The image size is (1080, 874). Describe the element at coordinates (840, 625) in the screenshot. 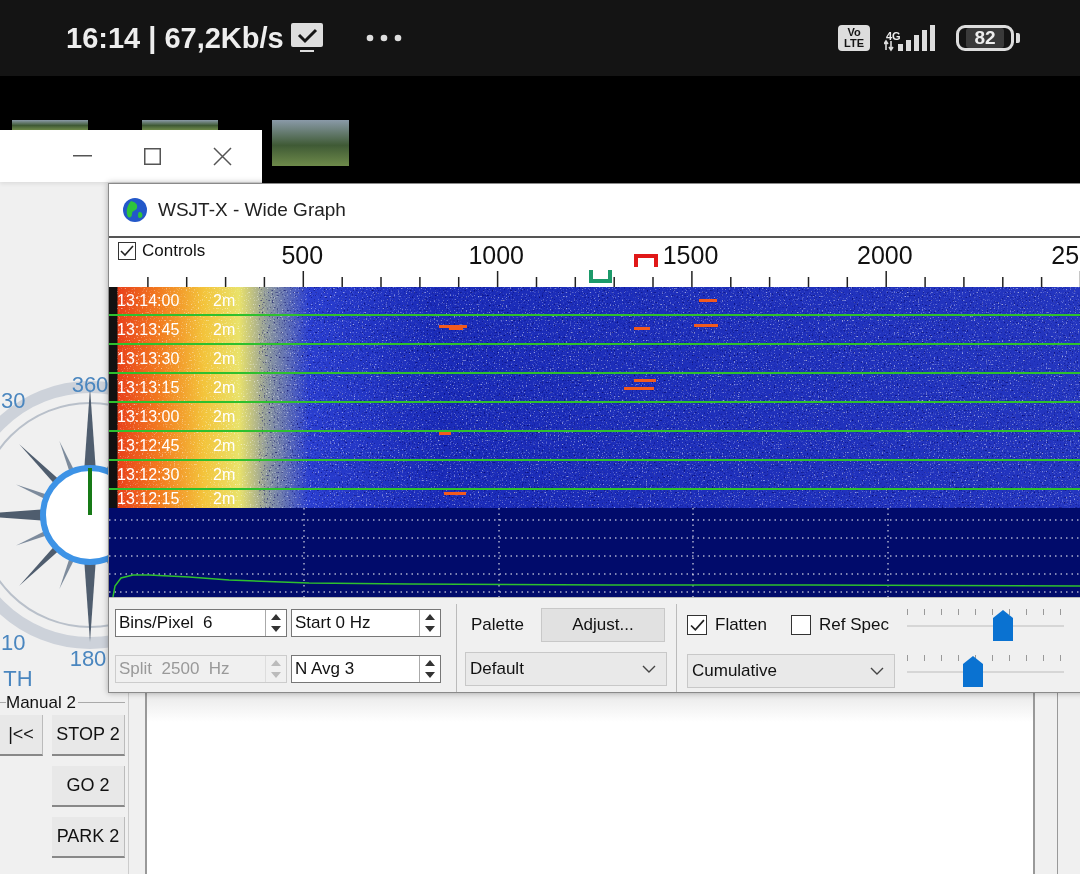

I see `ref-spec-checkbox: Ref Spec` at that location.